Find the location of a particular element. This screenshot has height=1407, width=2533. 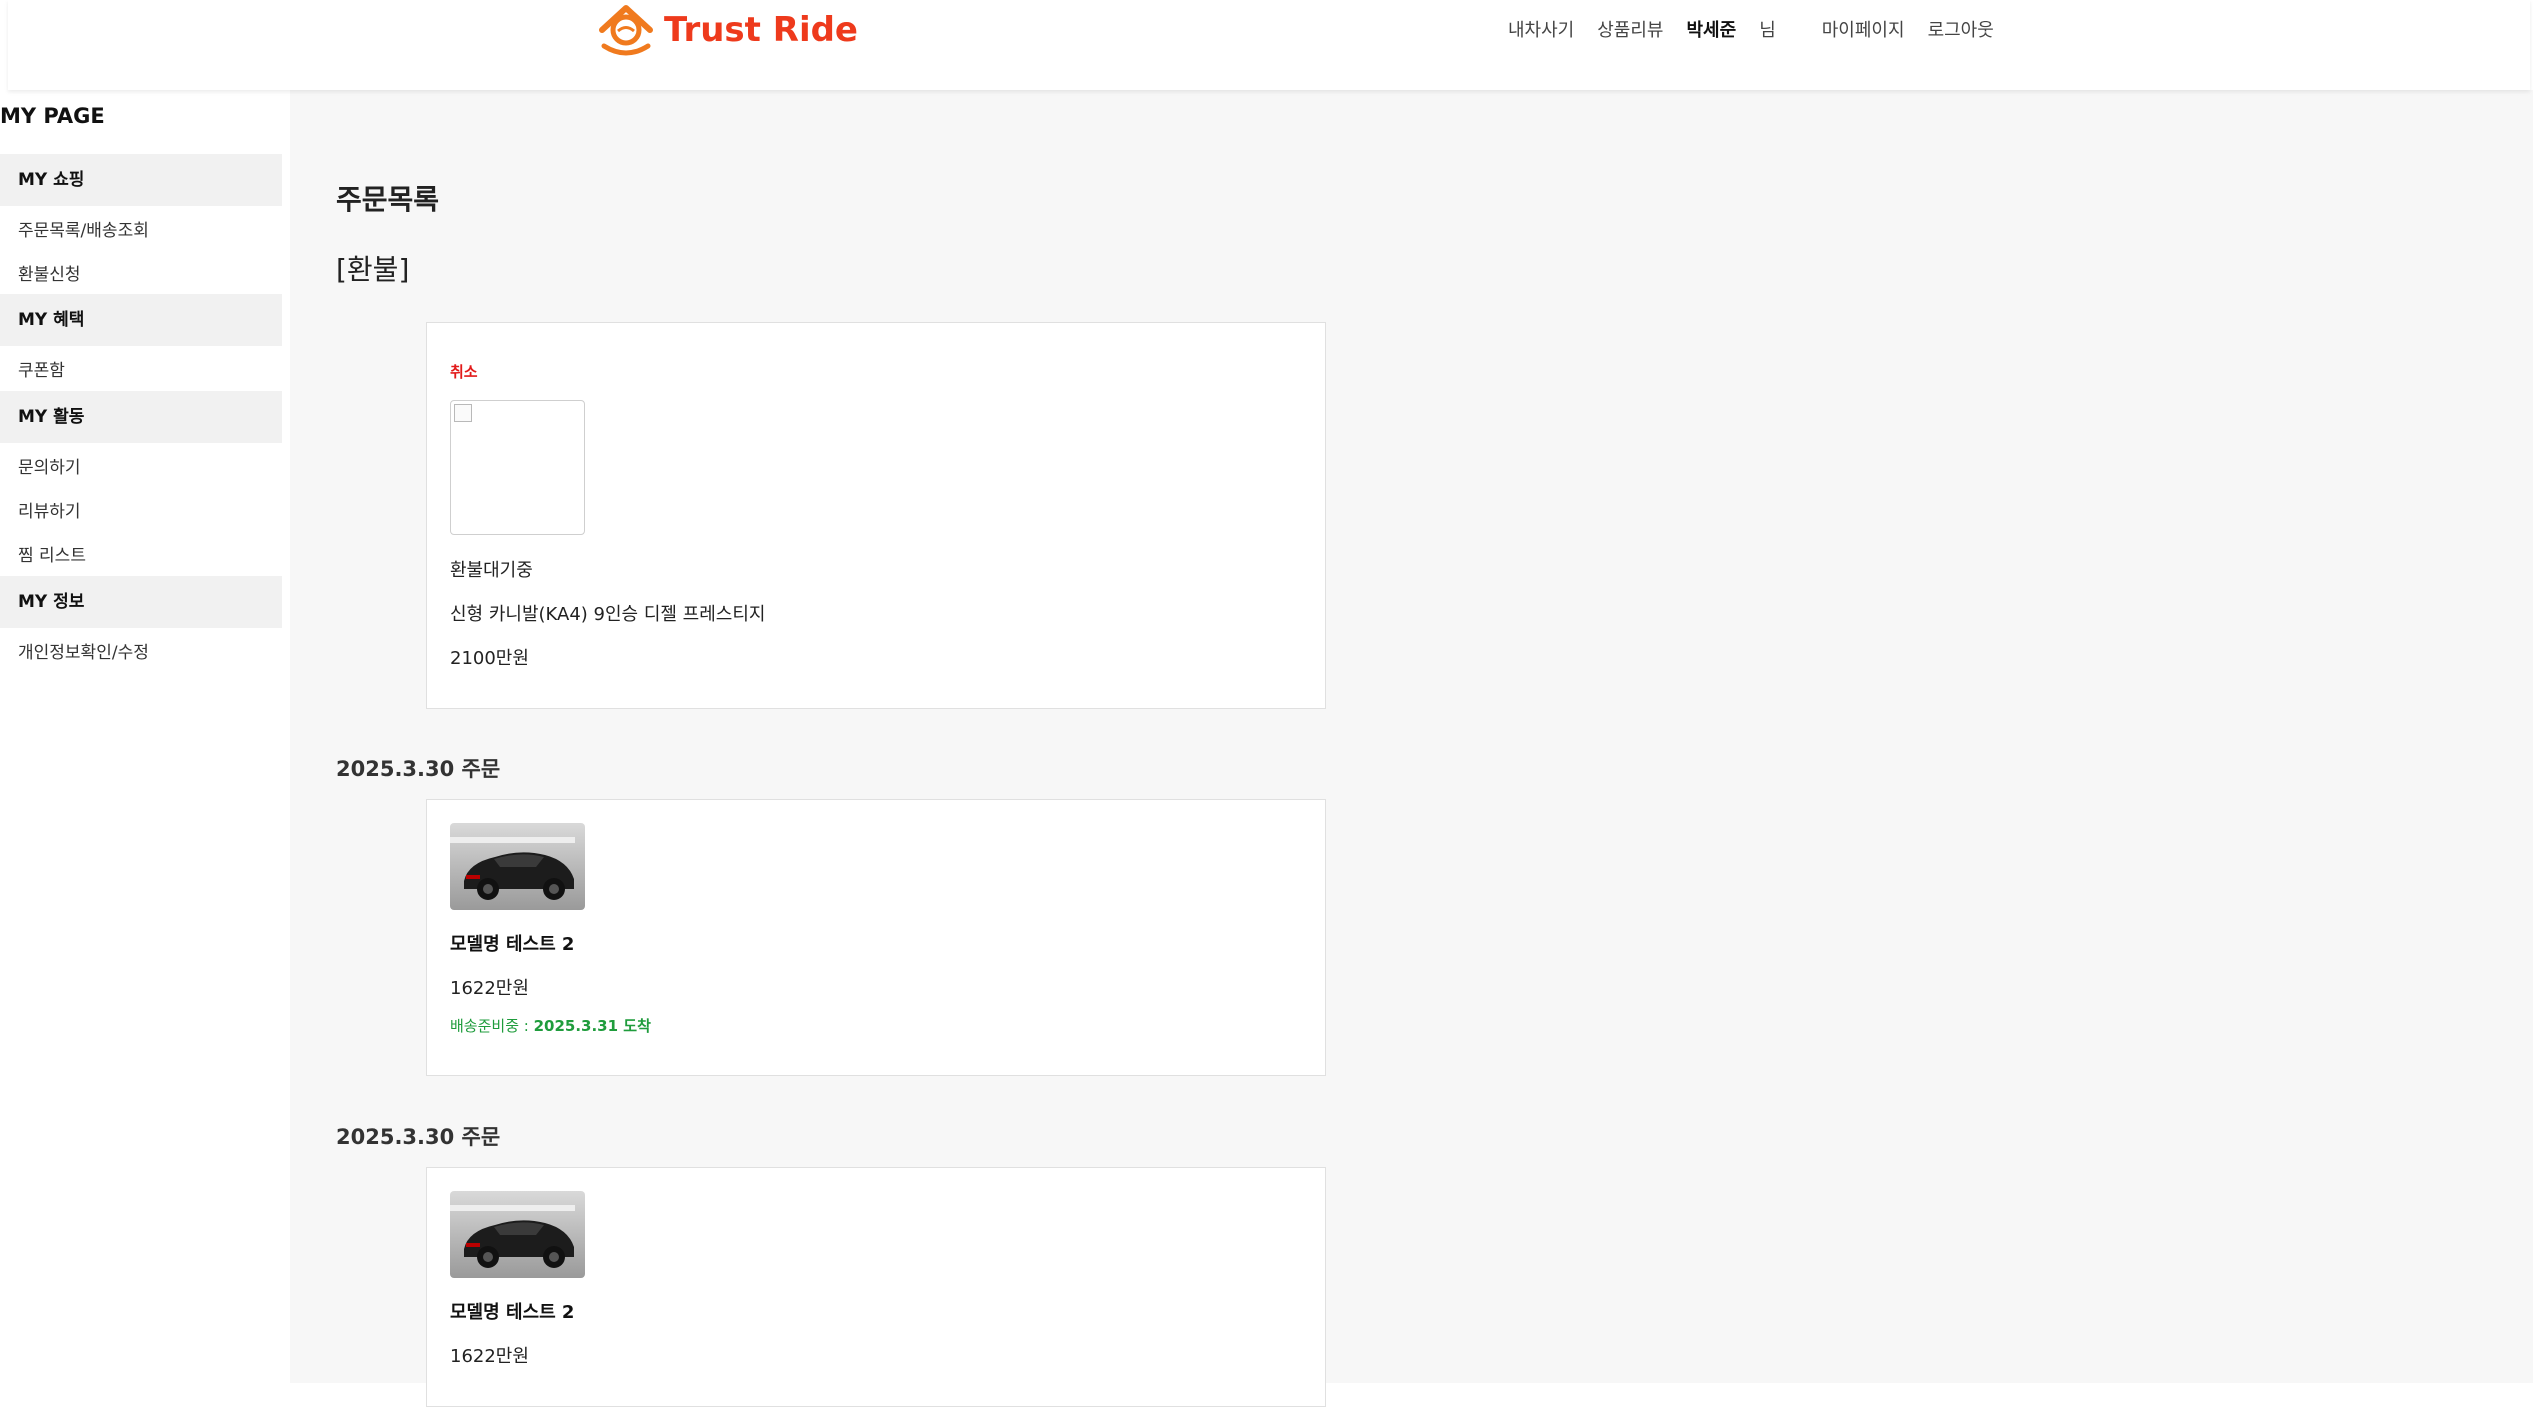

order-card: 모델명 테스트 2 1622만원 is located at coordinates (876, 1287).